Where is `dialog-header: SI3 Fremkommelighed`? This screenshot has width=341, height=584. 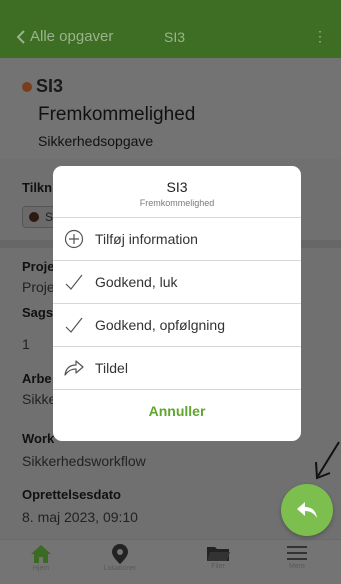 dialog-header: SI3 Fremkommelighed is located at coordinates (177, 192).